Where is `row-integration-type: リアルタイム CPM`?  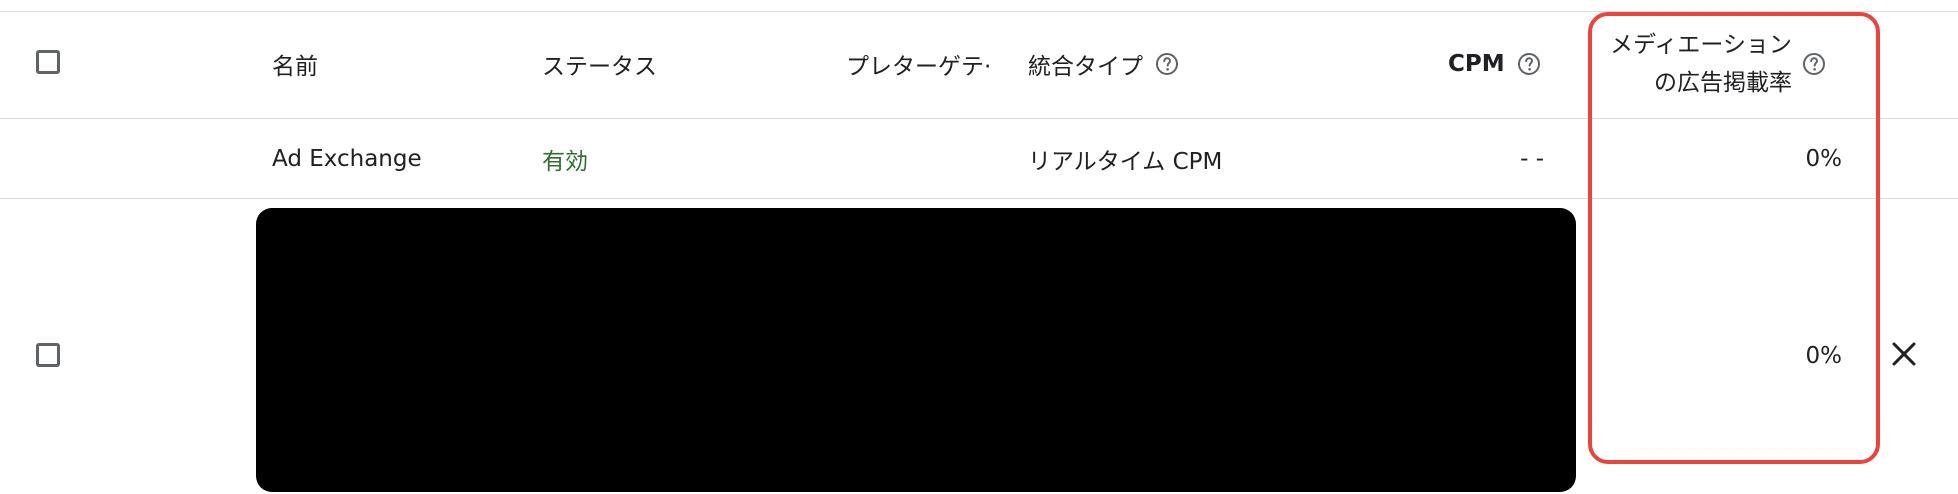 row-integration-type: リアルタイム CPM is located at coordinates (1125, 162).